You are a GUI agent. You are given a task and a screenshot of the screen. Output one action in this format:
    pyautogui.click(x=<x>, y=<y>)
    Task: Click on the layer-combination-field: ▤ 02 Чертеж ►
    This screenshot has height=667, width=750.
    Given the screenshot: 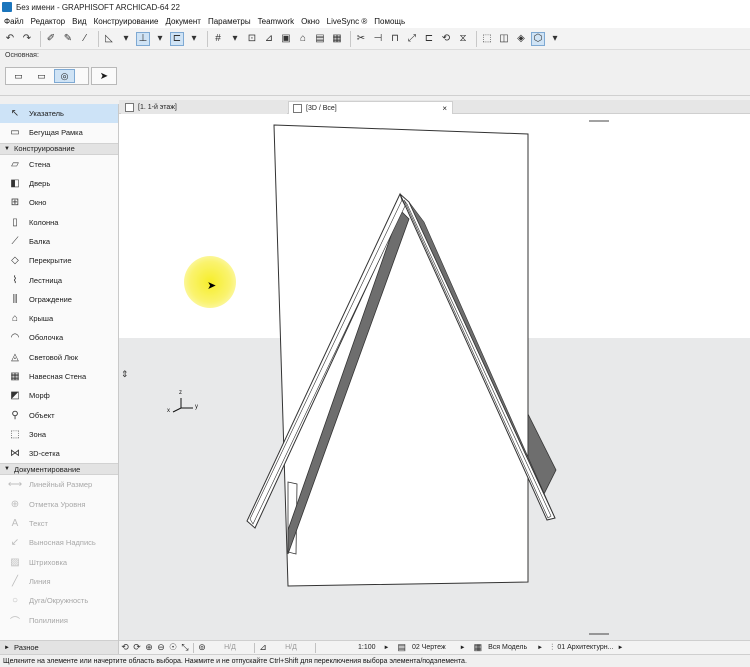 What is the action you would take?
    pyautogui.click(x=431, y=647)
    